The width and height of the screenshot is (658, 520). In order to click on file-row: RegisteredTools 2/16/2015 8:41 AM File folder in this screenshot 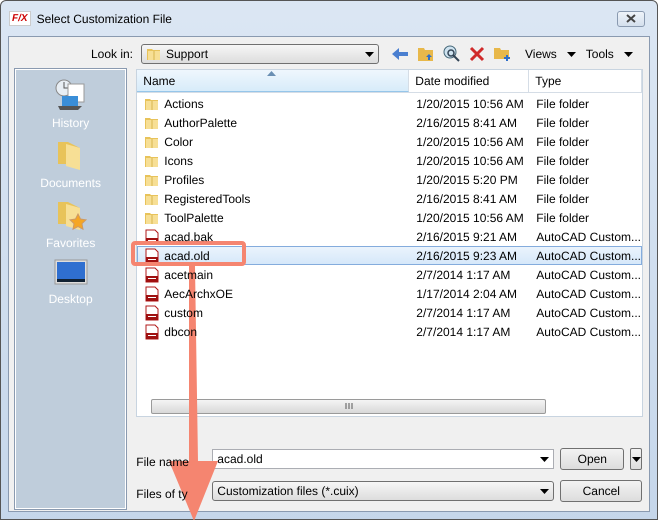, I will do `click(389, 198)`.